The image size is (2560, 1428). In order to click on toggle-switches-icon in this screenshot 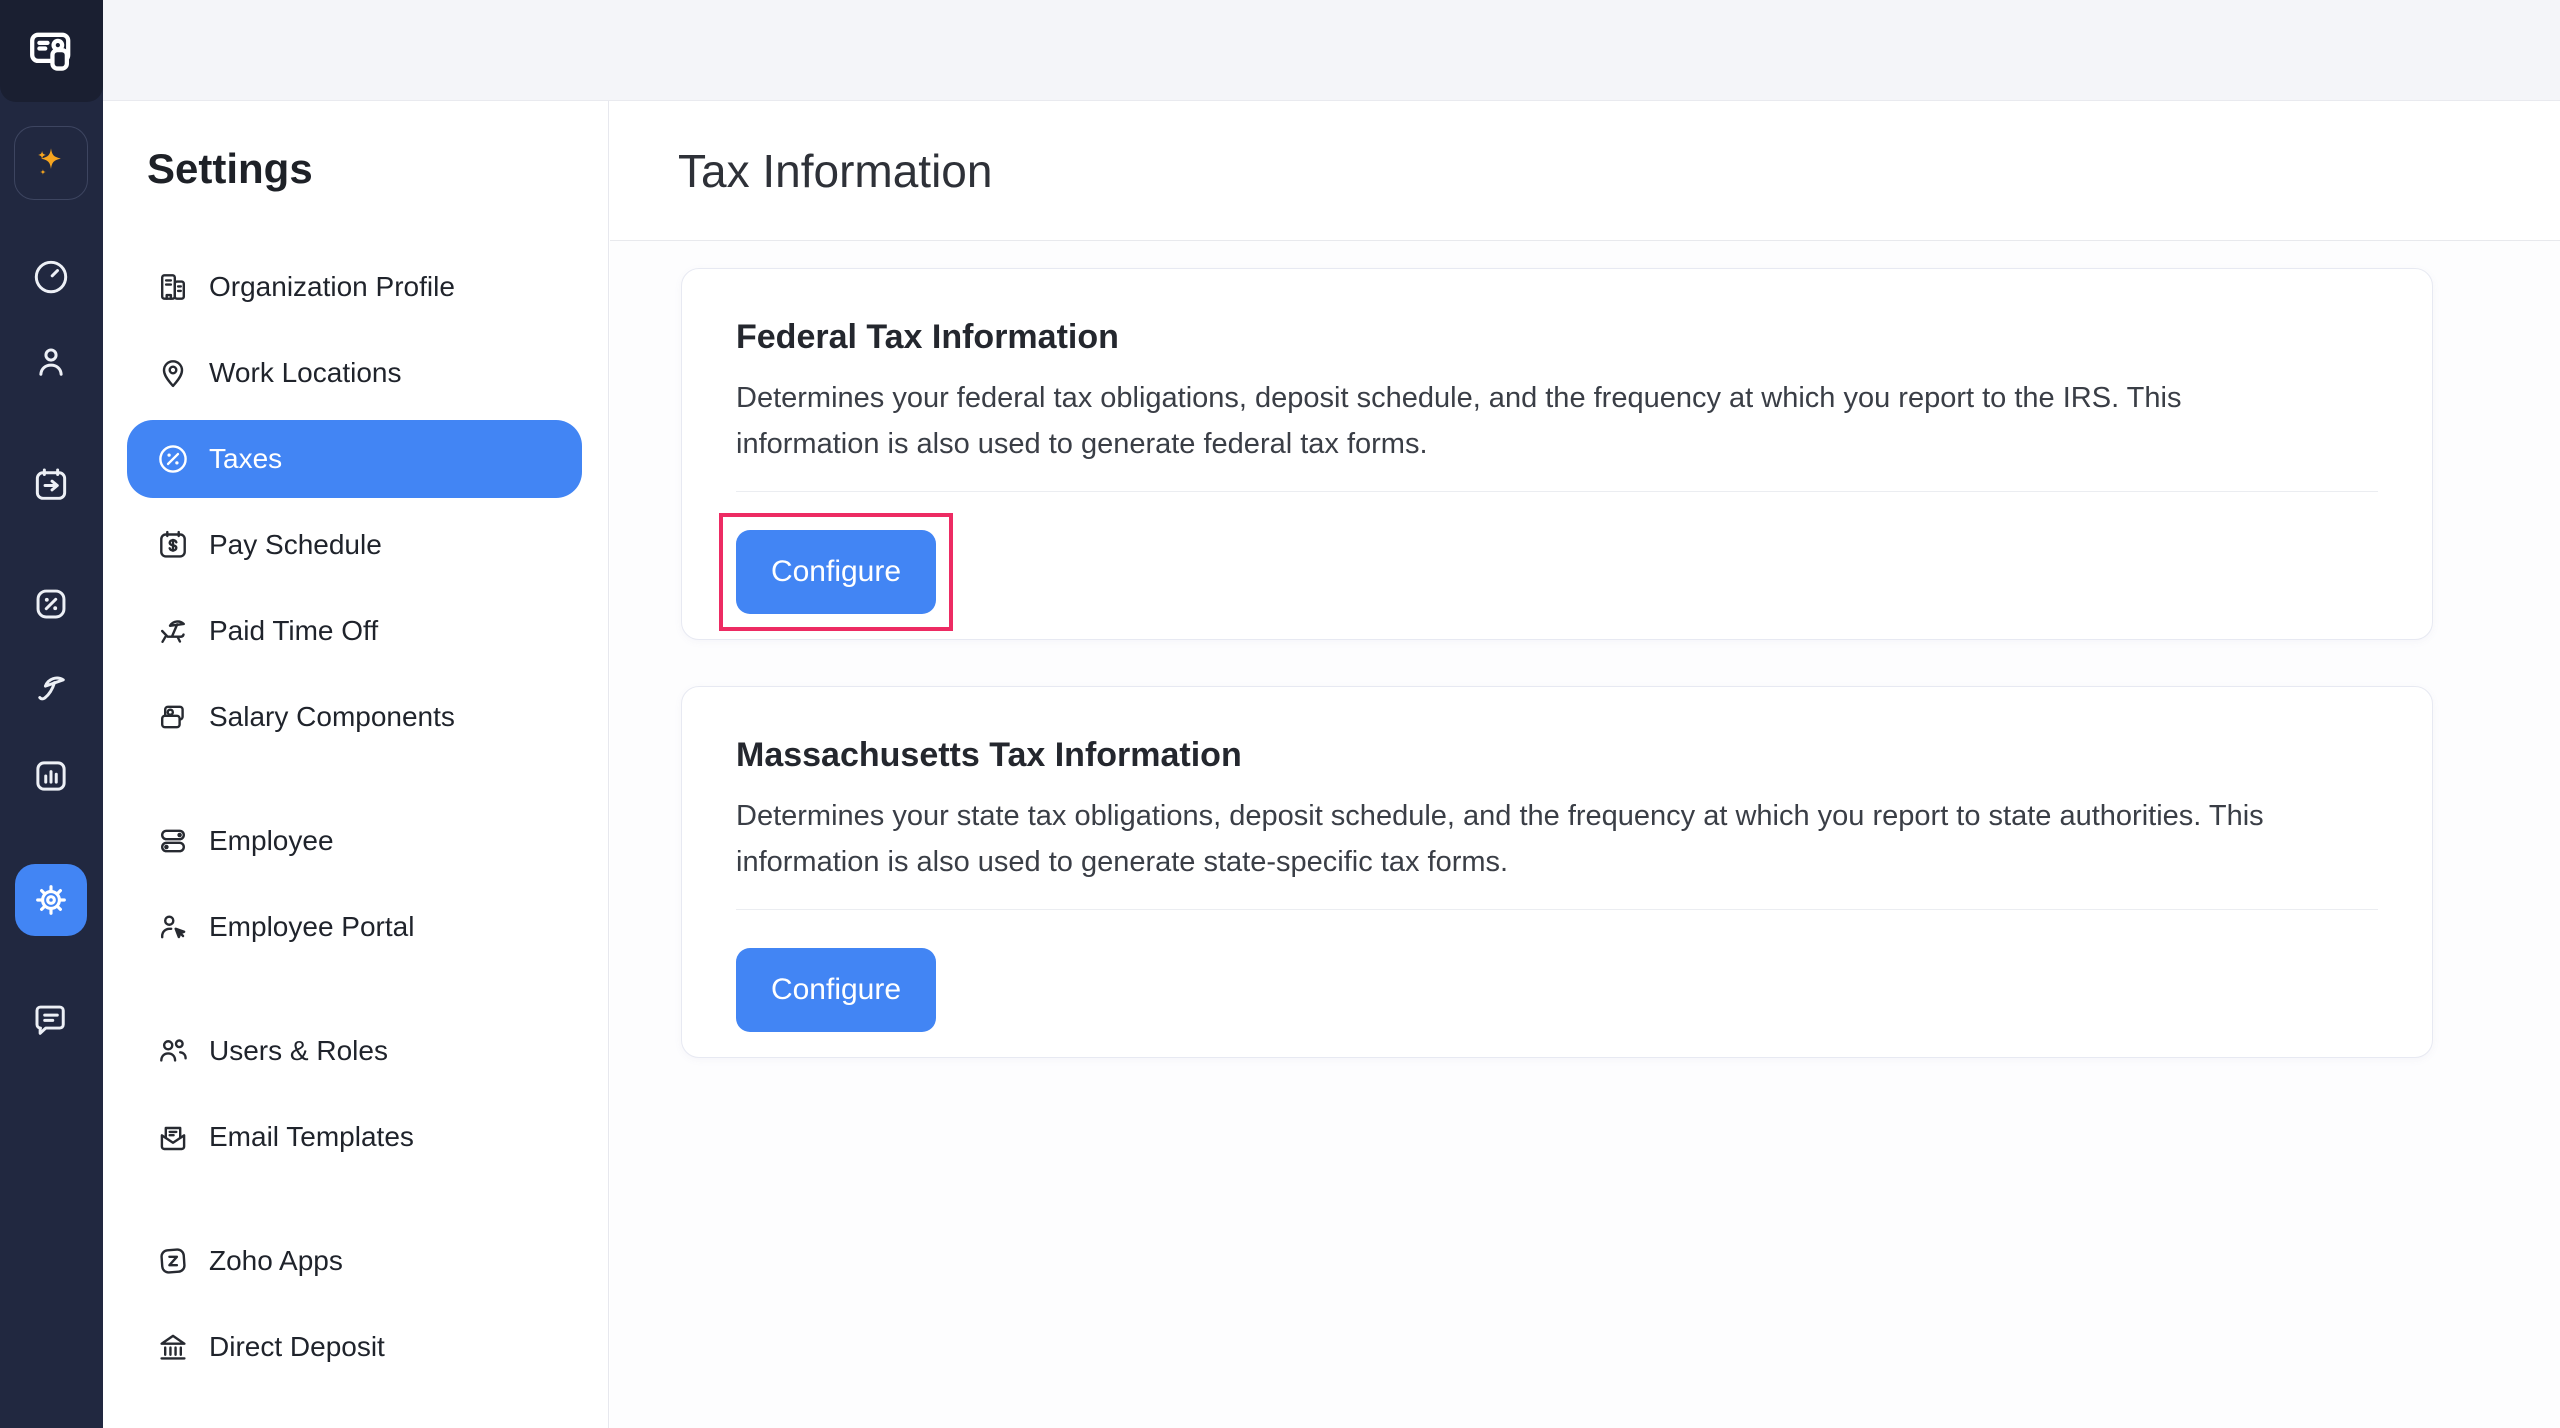, I will do `click(173, 841)`.